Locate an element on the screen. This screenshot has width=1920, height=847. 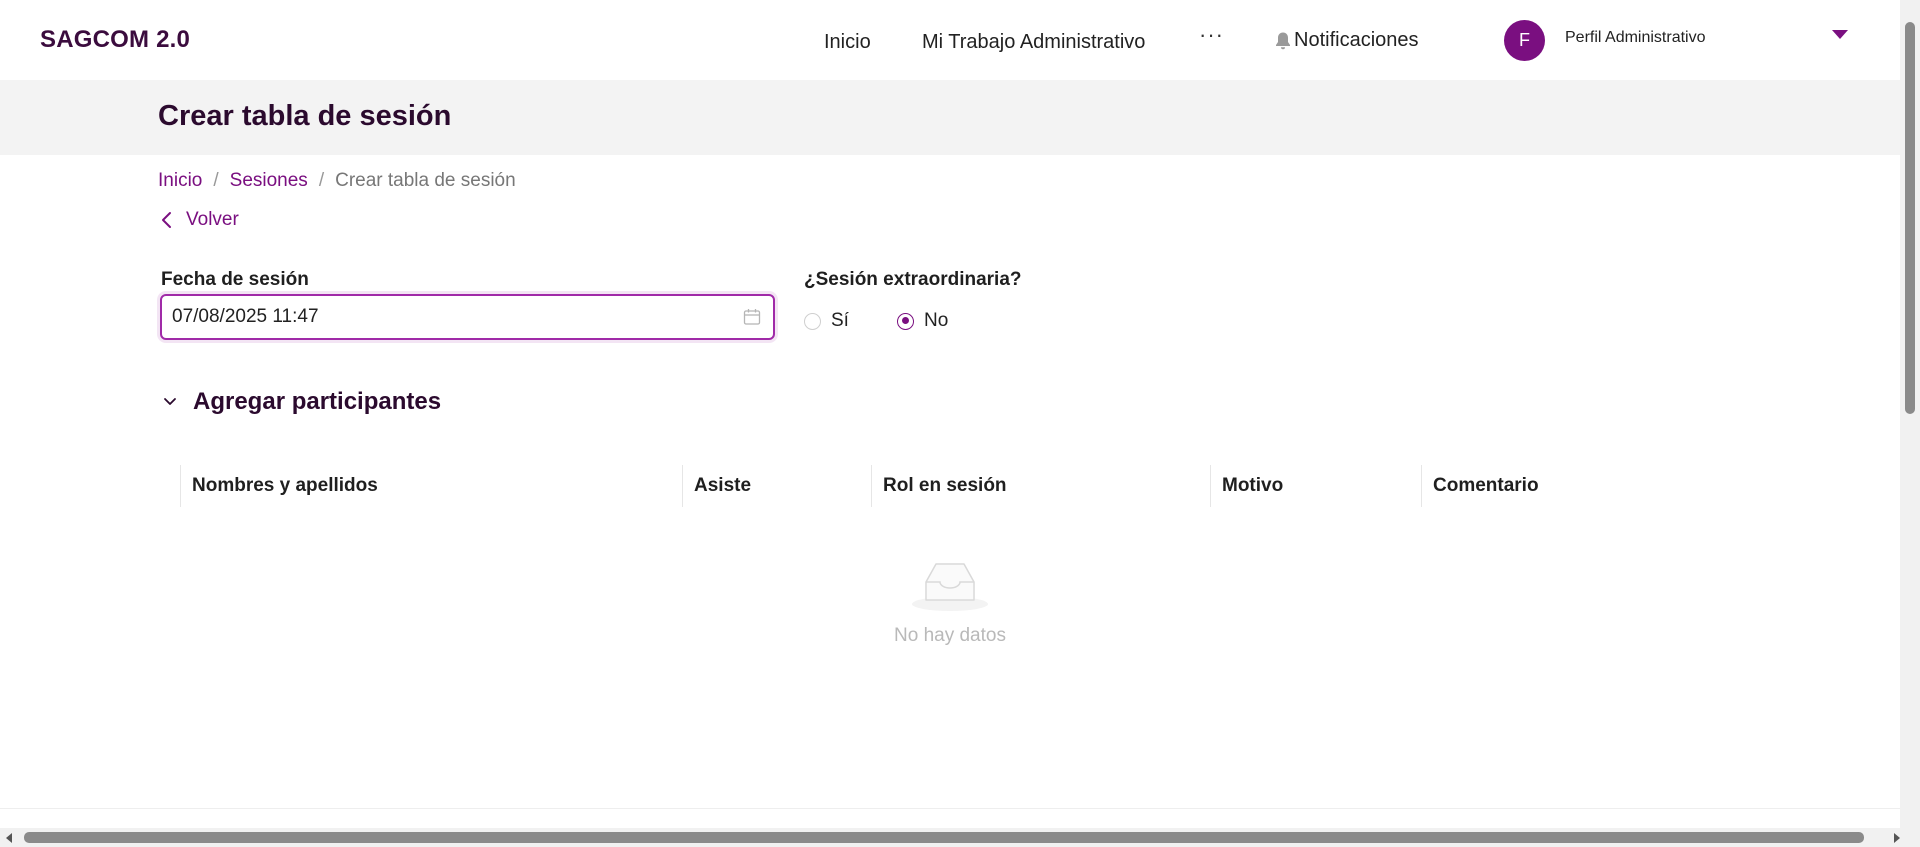
column-header-nombres: Nombres y apellidos is located at coordinates (431, 486).